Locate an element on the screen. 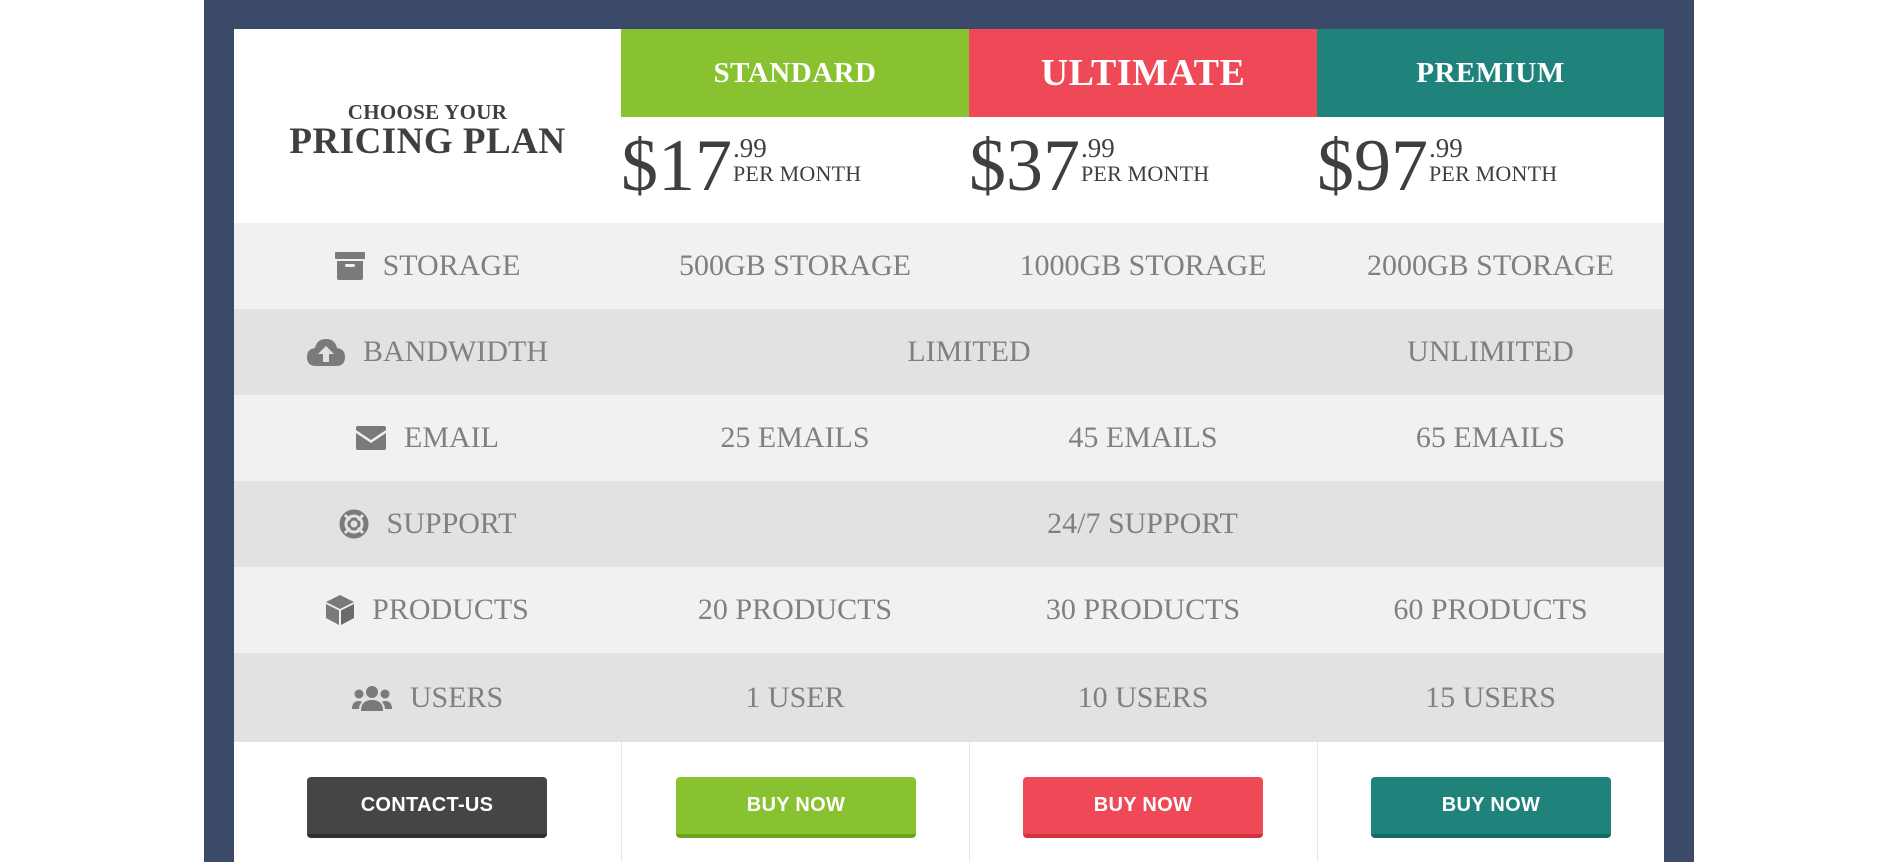 The width and height of the screenshot is (1898, 862). pricing-button-row: CONTACT-US BUY NOW BUY NOW BUY NOW is located at coordinates (949, 802).